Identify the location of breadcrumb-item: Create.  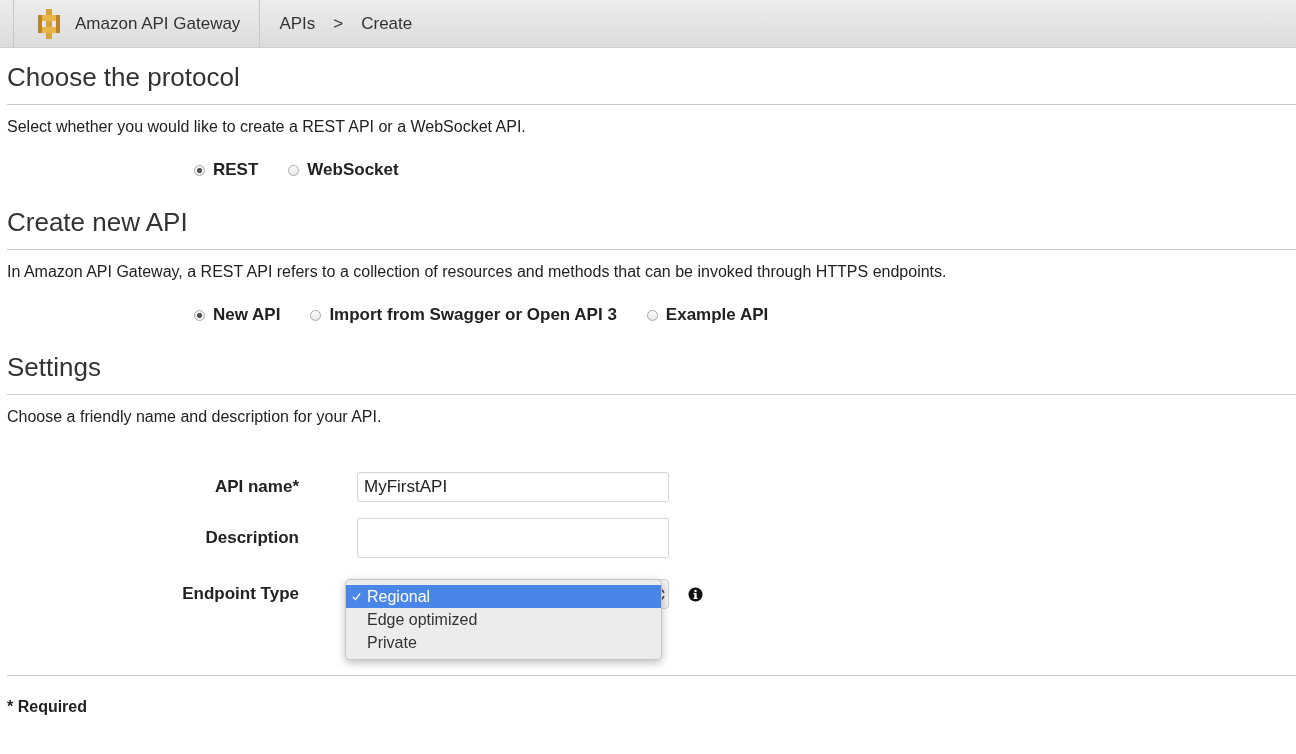
(387, 23).